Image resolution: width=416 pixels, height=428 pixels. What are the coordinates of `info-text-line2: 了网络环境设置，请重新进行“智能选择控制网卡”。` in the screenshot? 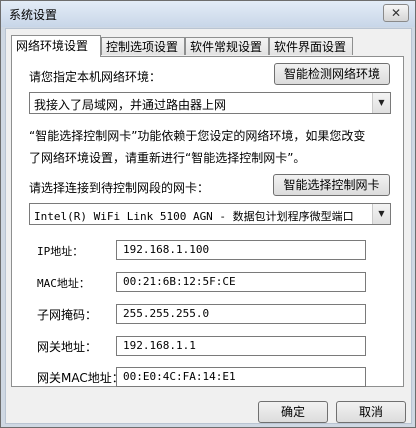 It's located at (167, 158).